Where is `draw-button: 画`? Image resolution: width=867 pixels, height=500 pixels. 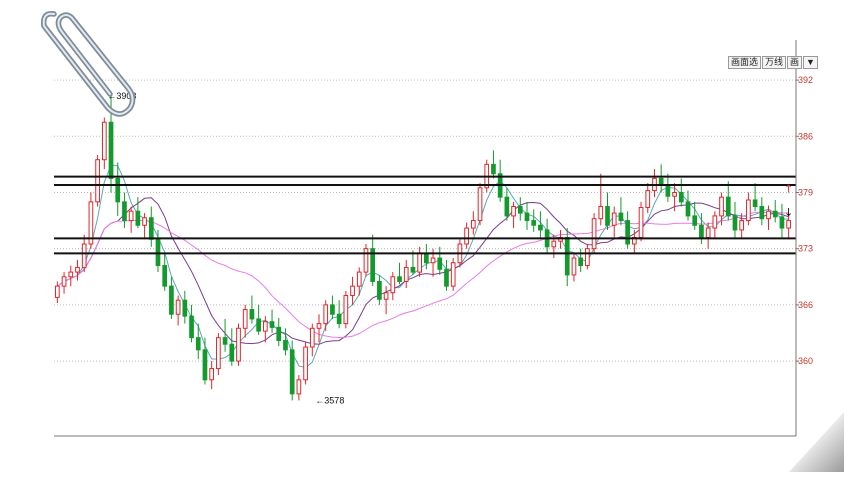 draw-button: 画 is located at coordinates (795, 62).